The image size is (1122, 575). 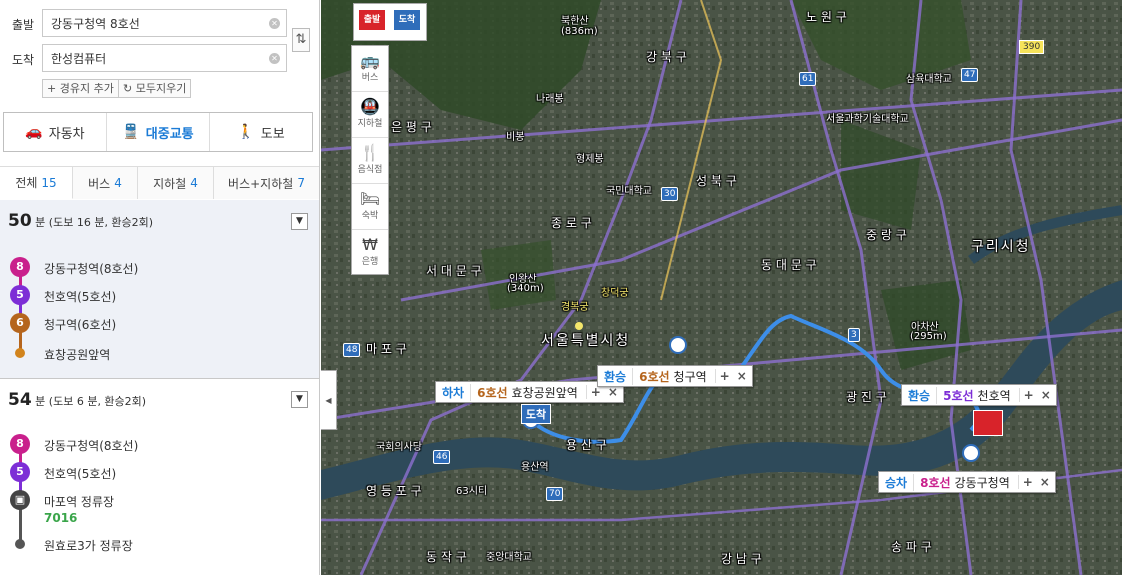 I want to click on origin-input, so click(x=150, y=23).